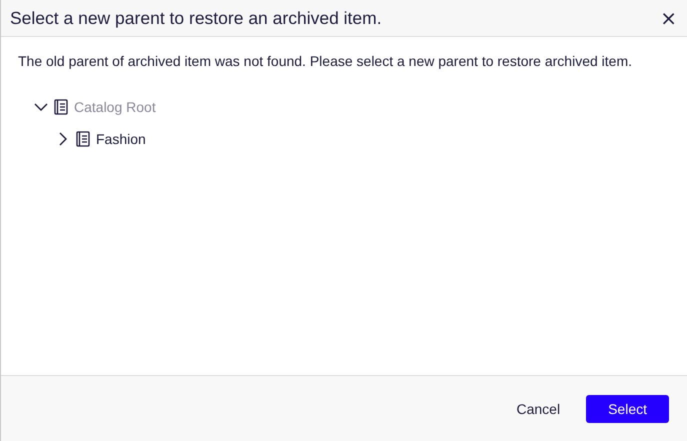  Describe the element at coordinates (668, 18) in the screenshot. I see `close-button: ×` at that location.